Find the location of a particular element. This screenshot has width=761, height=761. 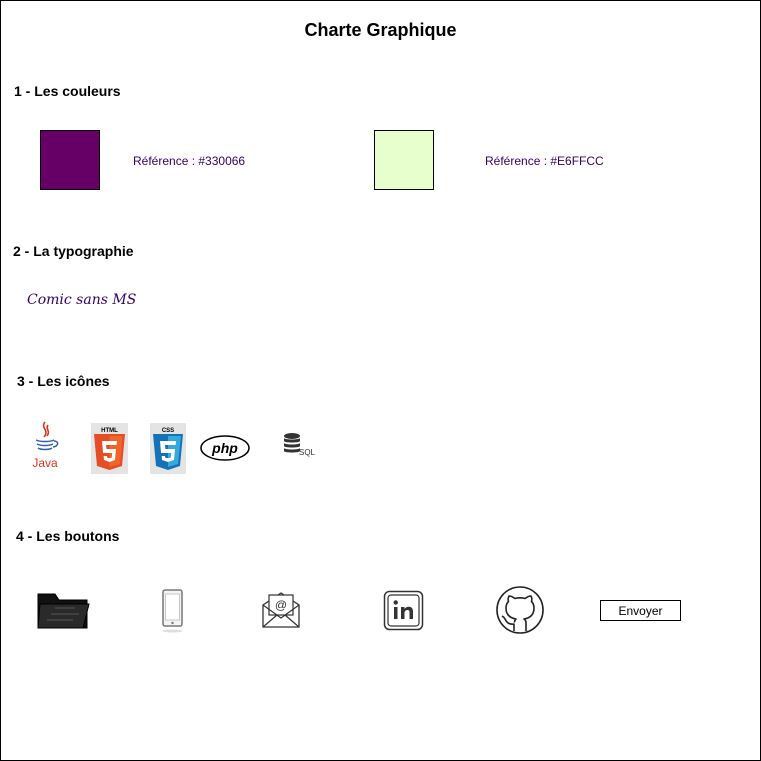

color-swatch-primary is located at coordinates (70, 160).